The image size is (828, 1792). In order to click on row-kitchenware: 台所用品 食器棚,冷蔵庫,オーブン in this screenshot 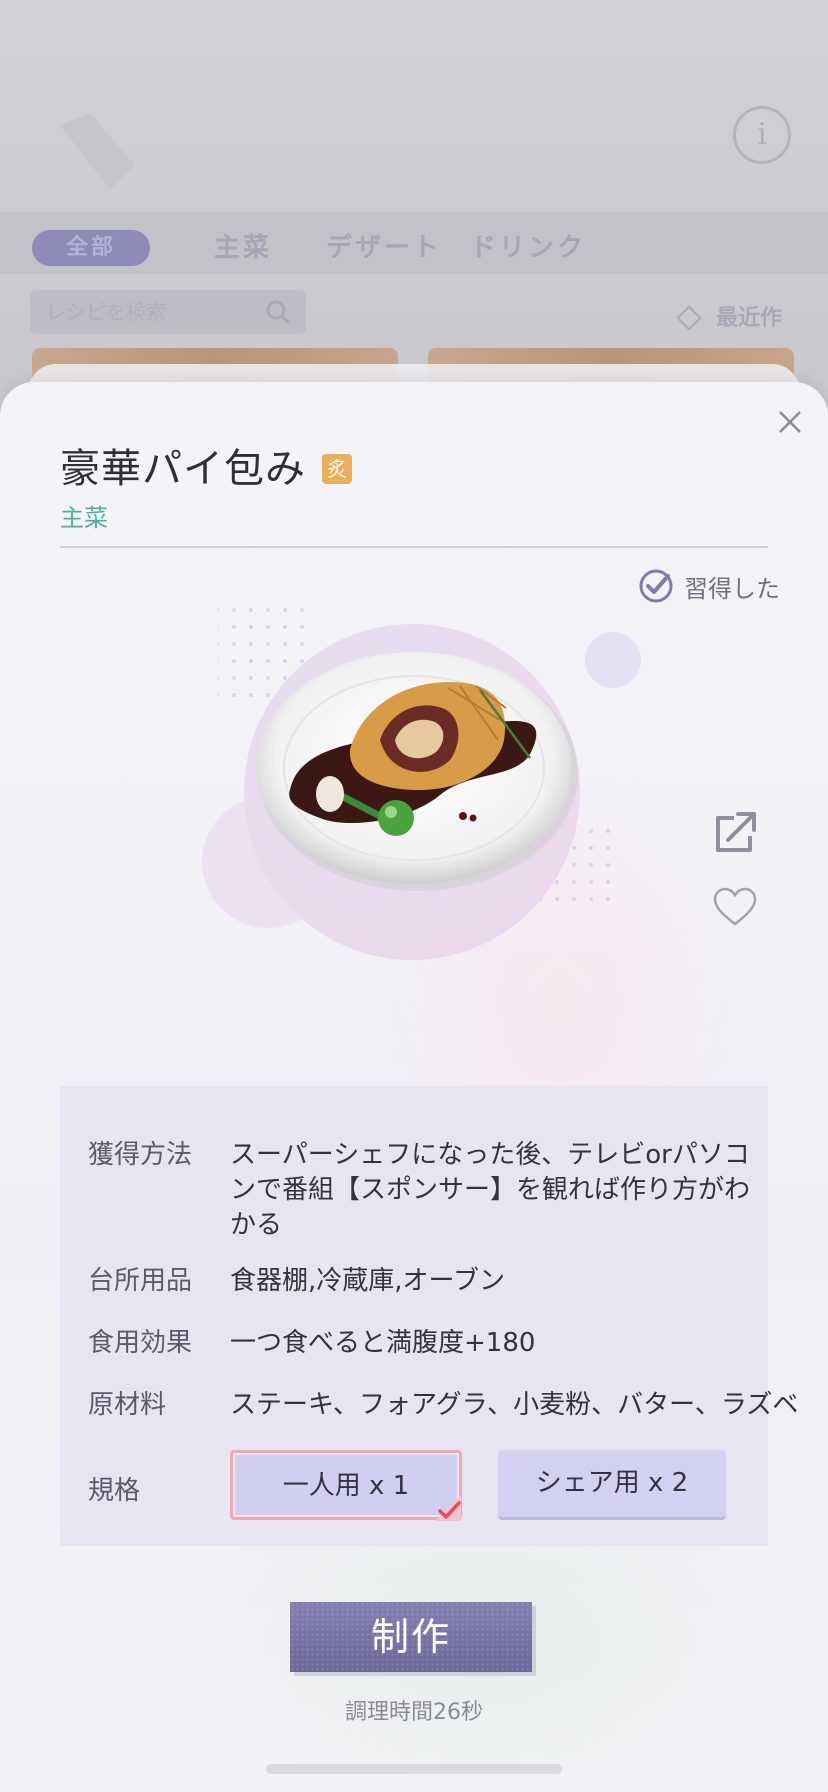, I will do `click(296, 1281)`.